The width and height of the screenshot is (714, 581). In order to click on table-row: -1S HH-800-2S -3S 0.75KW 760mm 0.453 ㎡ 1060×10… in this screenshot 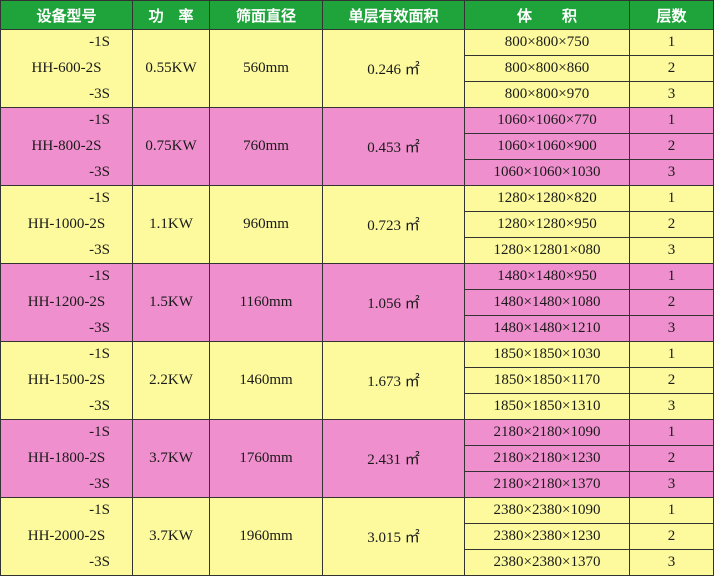, I will do `click(357, 146)`.